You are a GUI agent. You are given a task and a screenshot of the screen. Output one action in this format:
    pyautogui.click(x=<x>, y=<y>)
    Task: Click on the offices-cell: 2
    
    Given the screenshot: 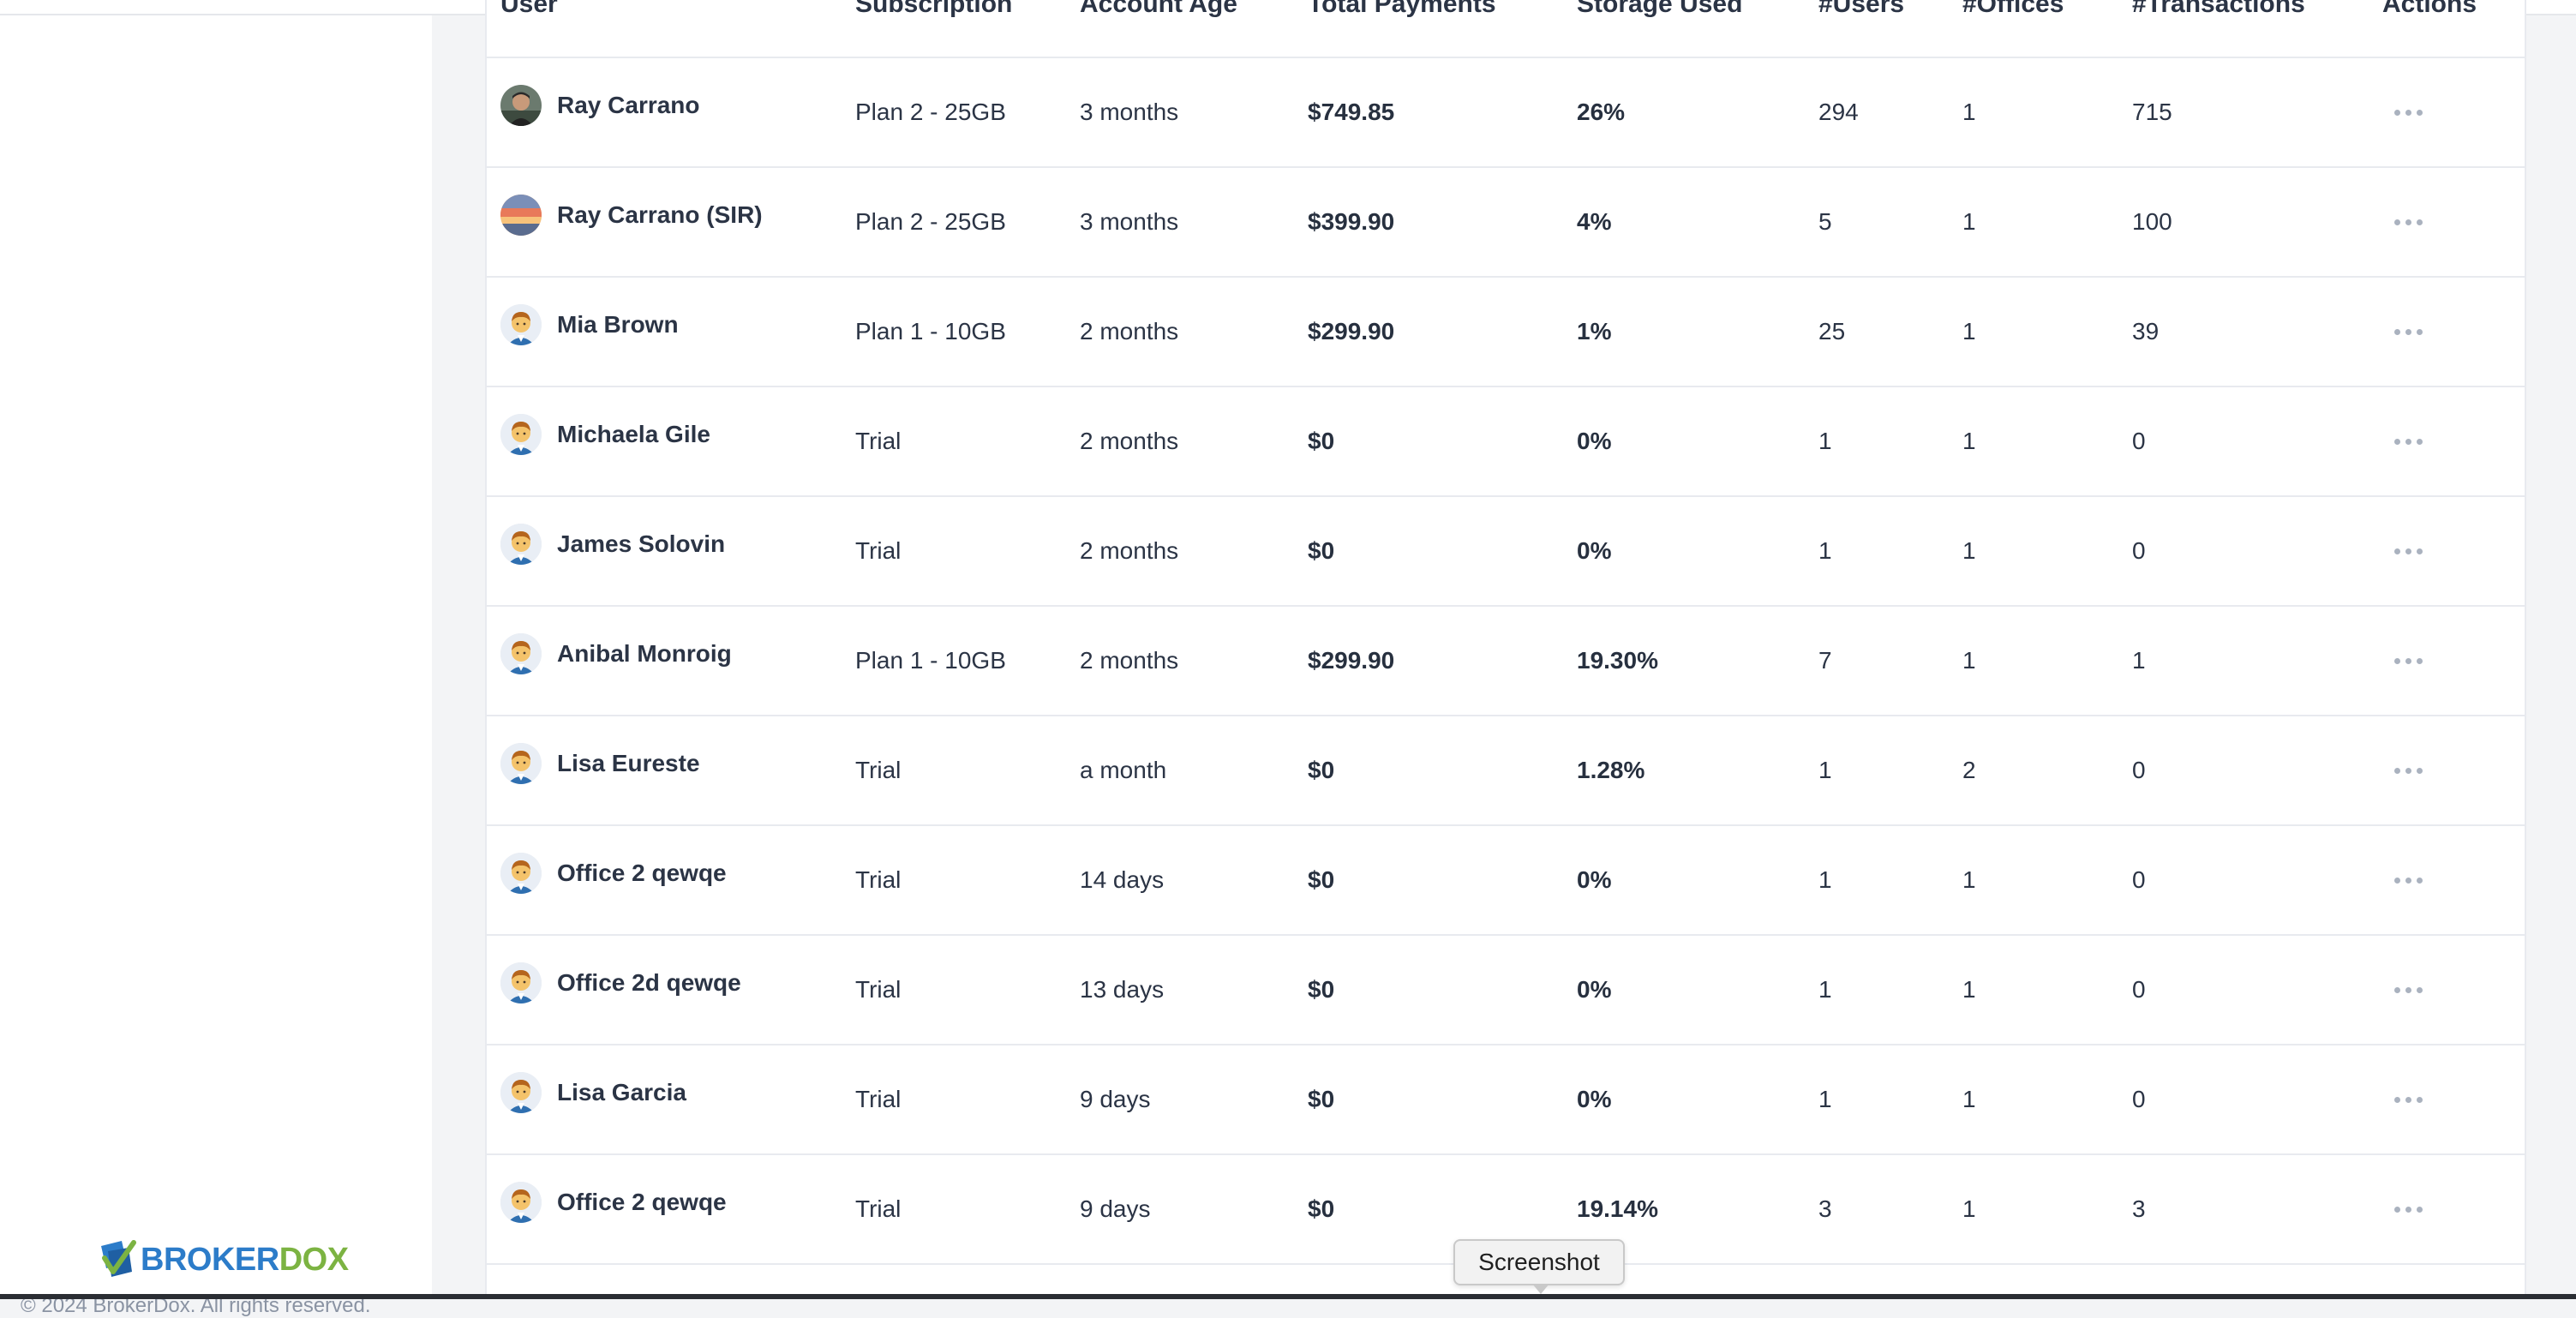 What is the action you would take?
    pyautogui.click(x=1969, y=770)
    